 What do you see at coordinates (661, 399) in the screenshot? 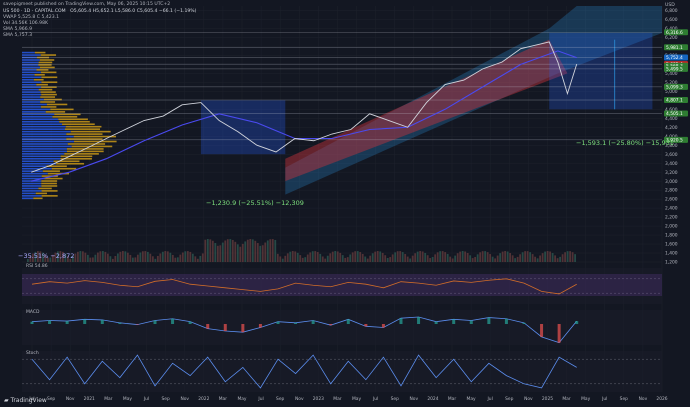
I see `x-tick-label: 2026` at bounding box center [661, 399].